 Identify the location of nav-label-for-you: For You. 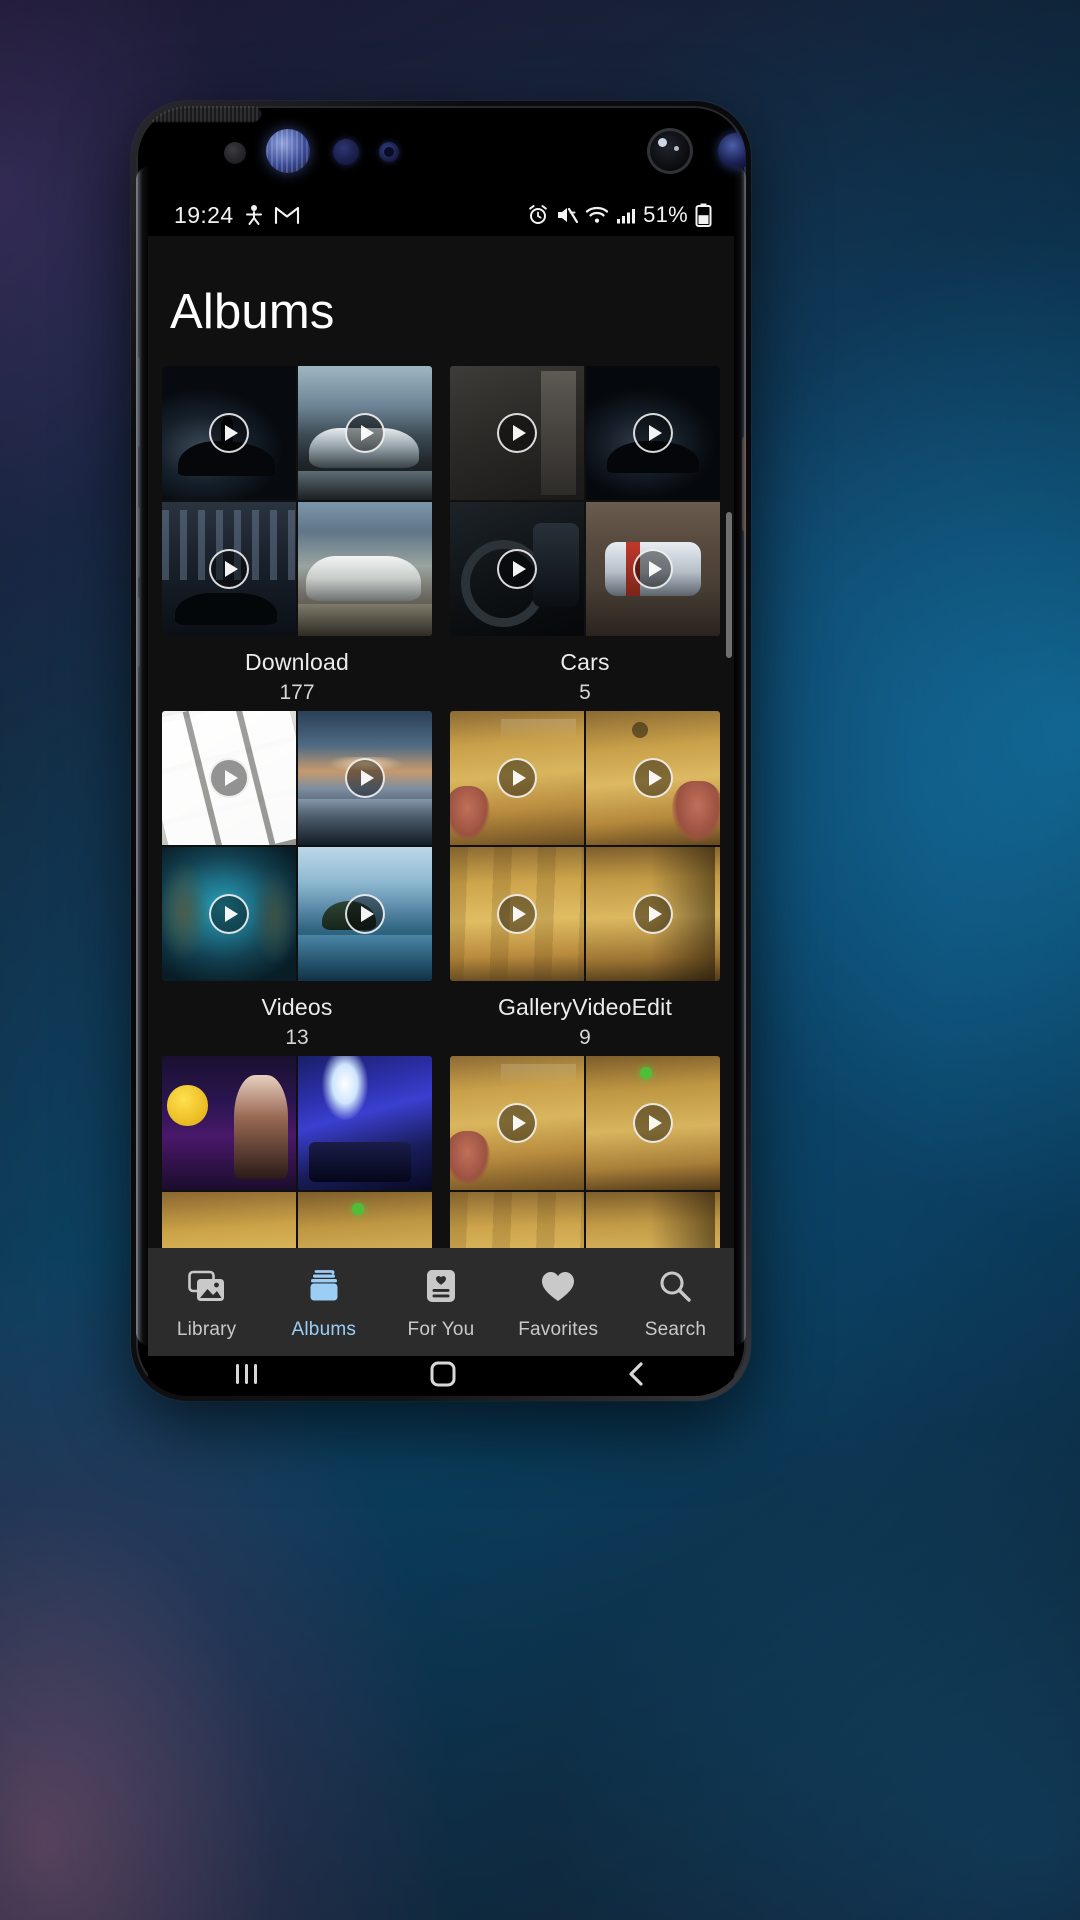
(441, 1329).